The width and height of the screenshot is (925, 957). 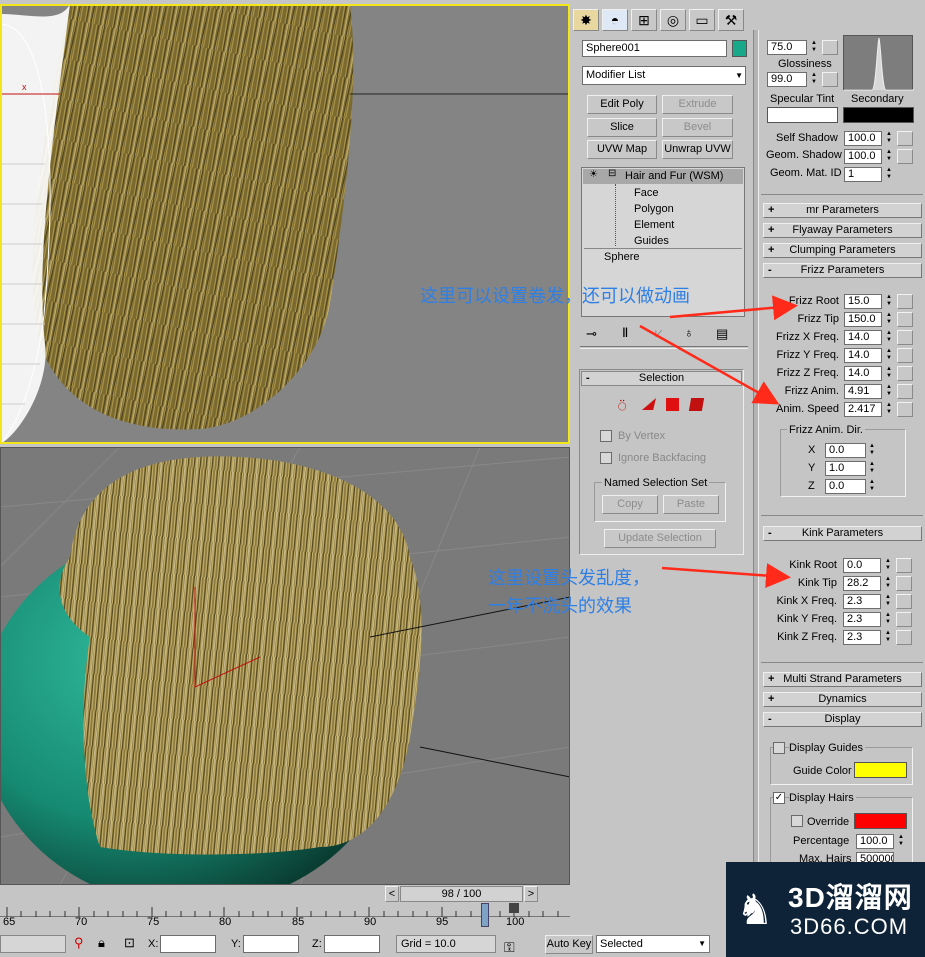 I want to click on auto-key-button: Auto Key, so click(x=569, y=944).